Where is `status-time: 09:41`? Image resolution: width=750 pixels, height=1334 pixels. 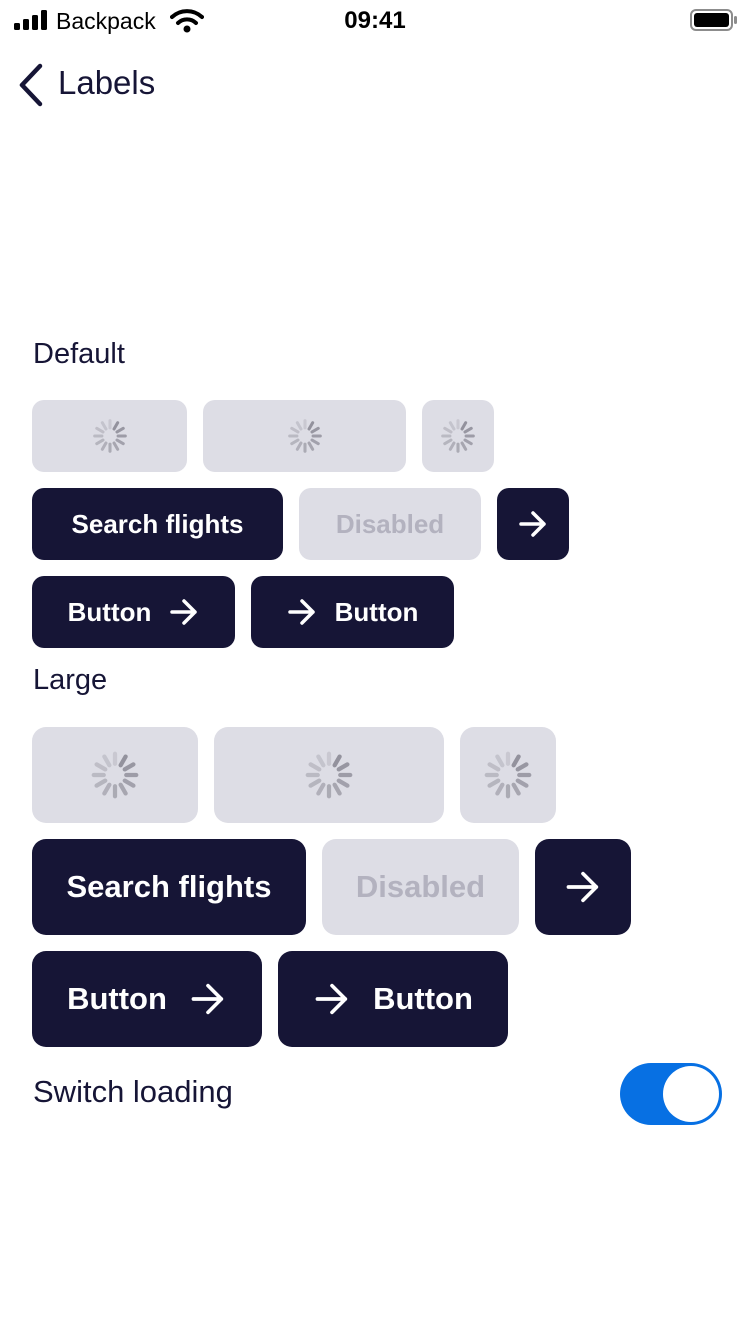
status-time: 09:41 is located at coordinates (375, 20).